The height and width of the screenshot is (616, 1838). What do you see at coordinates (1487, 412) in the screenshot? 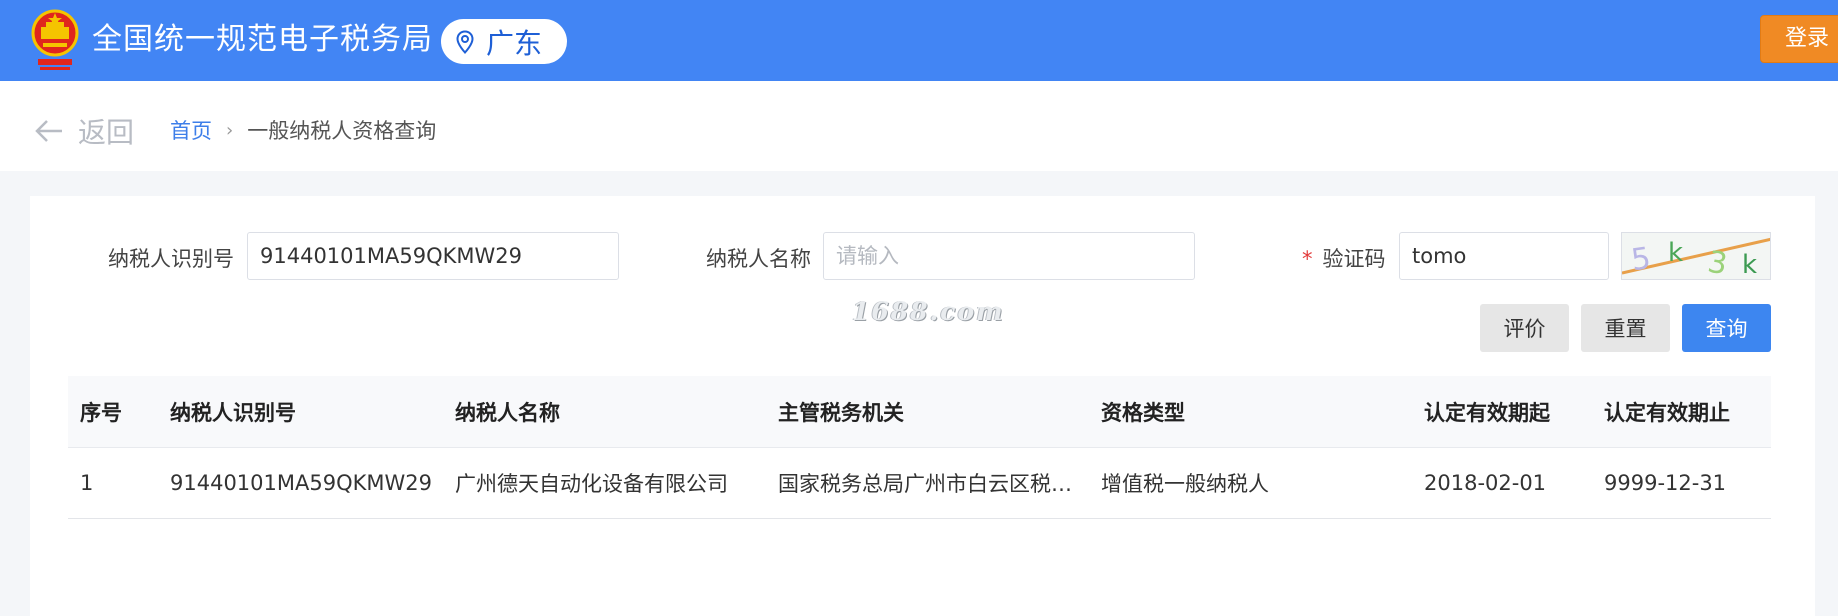
I see `column-header: 认定有效期起` at bounding box center [1487, 412].